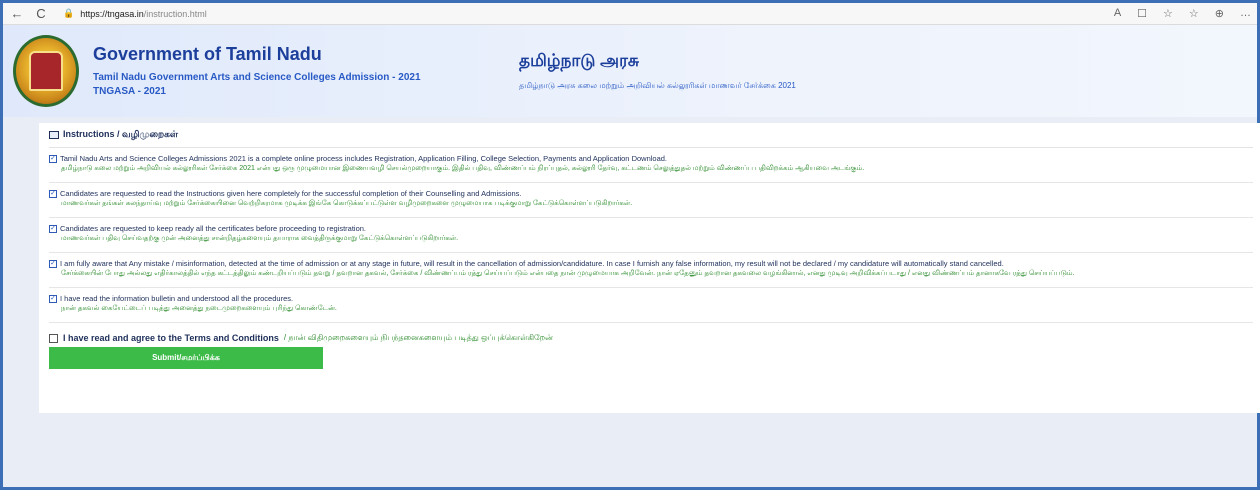  I want to click on reload-icon: C, so click(41, 13).